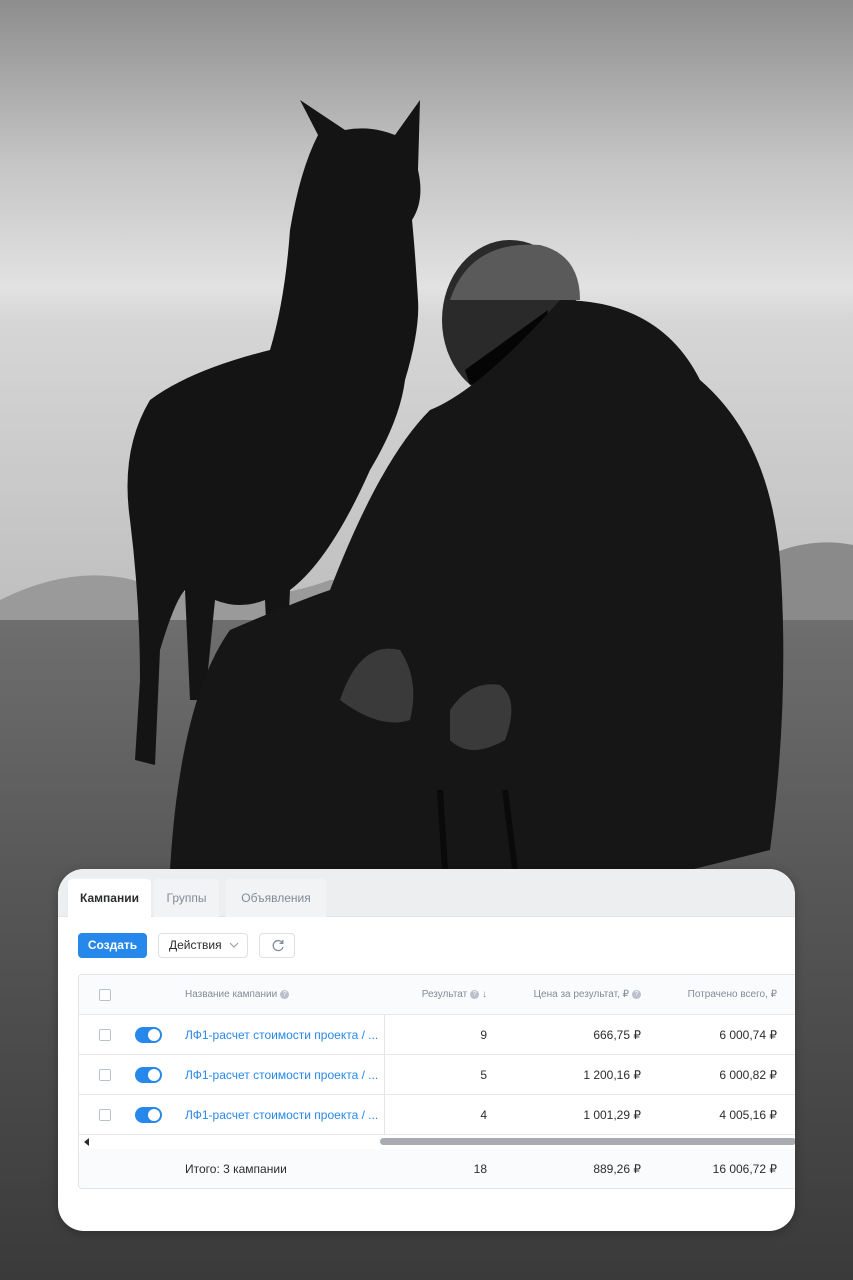  Describe the element at coordinates (748, 1035) in the screenshot. I see `spent-value: 6 000,74 ₽` at that location.